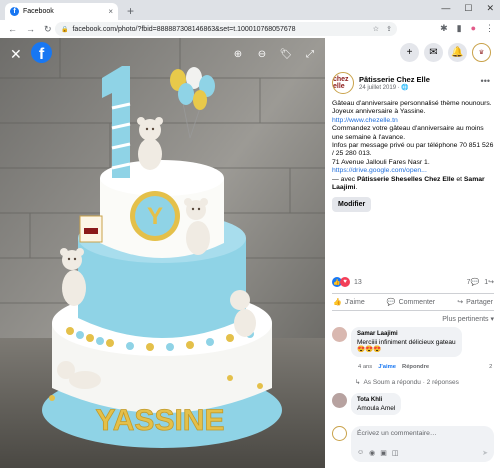 The height and width of the screenshot is (468, 500). What do you see at coordinates (274, 54) in the screenshot?
I see `photo-controls: ⊕ ⊖ 🏷 ⤢` at bounding box center [274, 54].